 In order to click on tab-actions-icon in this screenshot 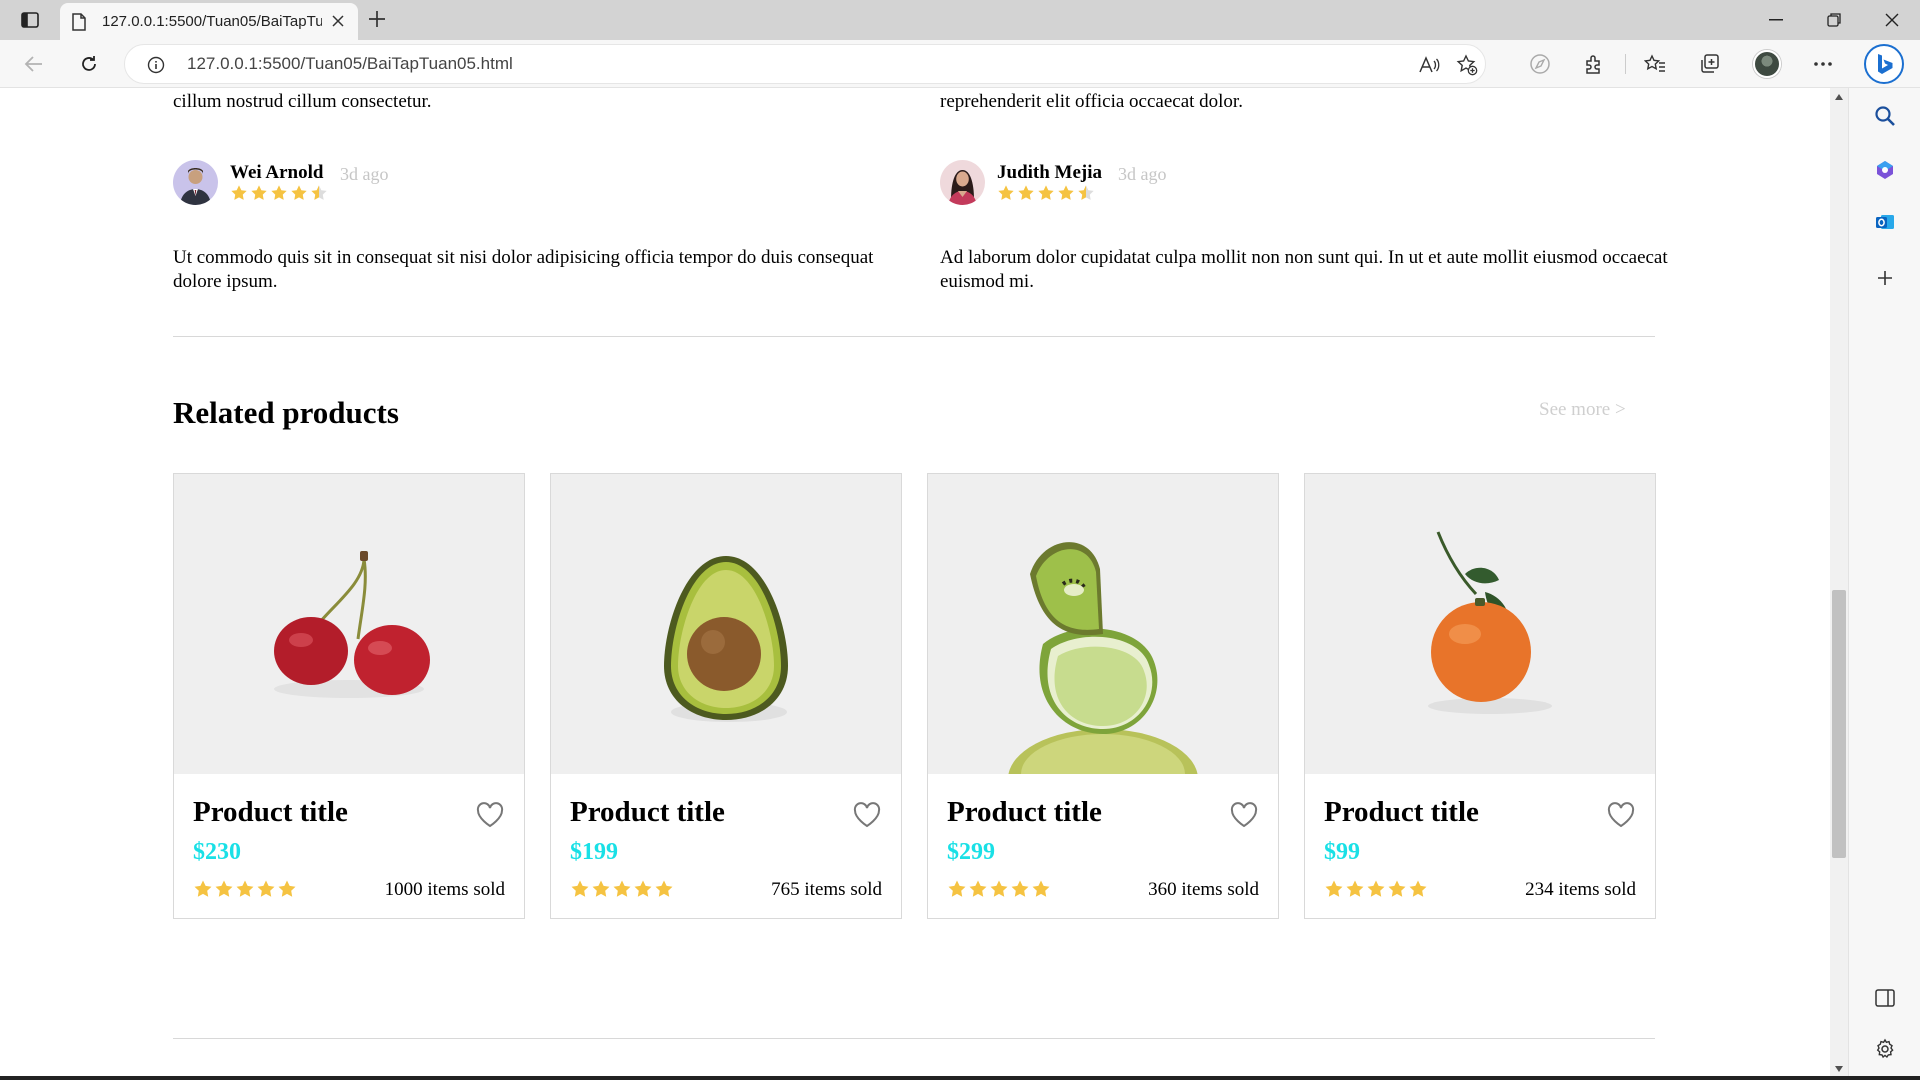, I will do `click(30, 20)`.